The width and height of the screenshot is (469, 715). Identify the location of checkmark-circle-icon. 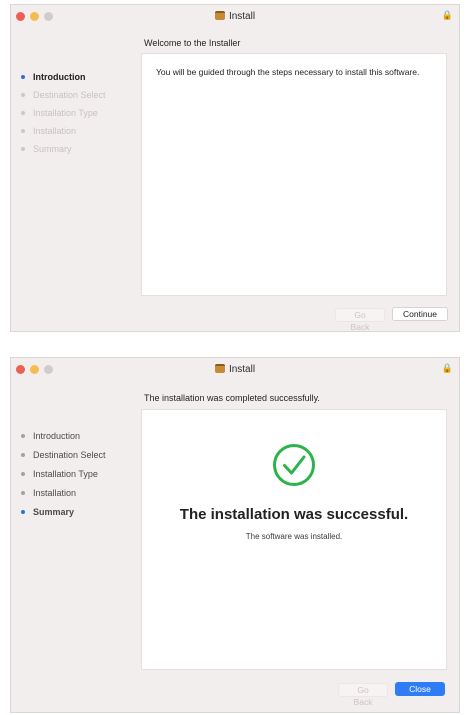
(294, 465).